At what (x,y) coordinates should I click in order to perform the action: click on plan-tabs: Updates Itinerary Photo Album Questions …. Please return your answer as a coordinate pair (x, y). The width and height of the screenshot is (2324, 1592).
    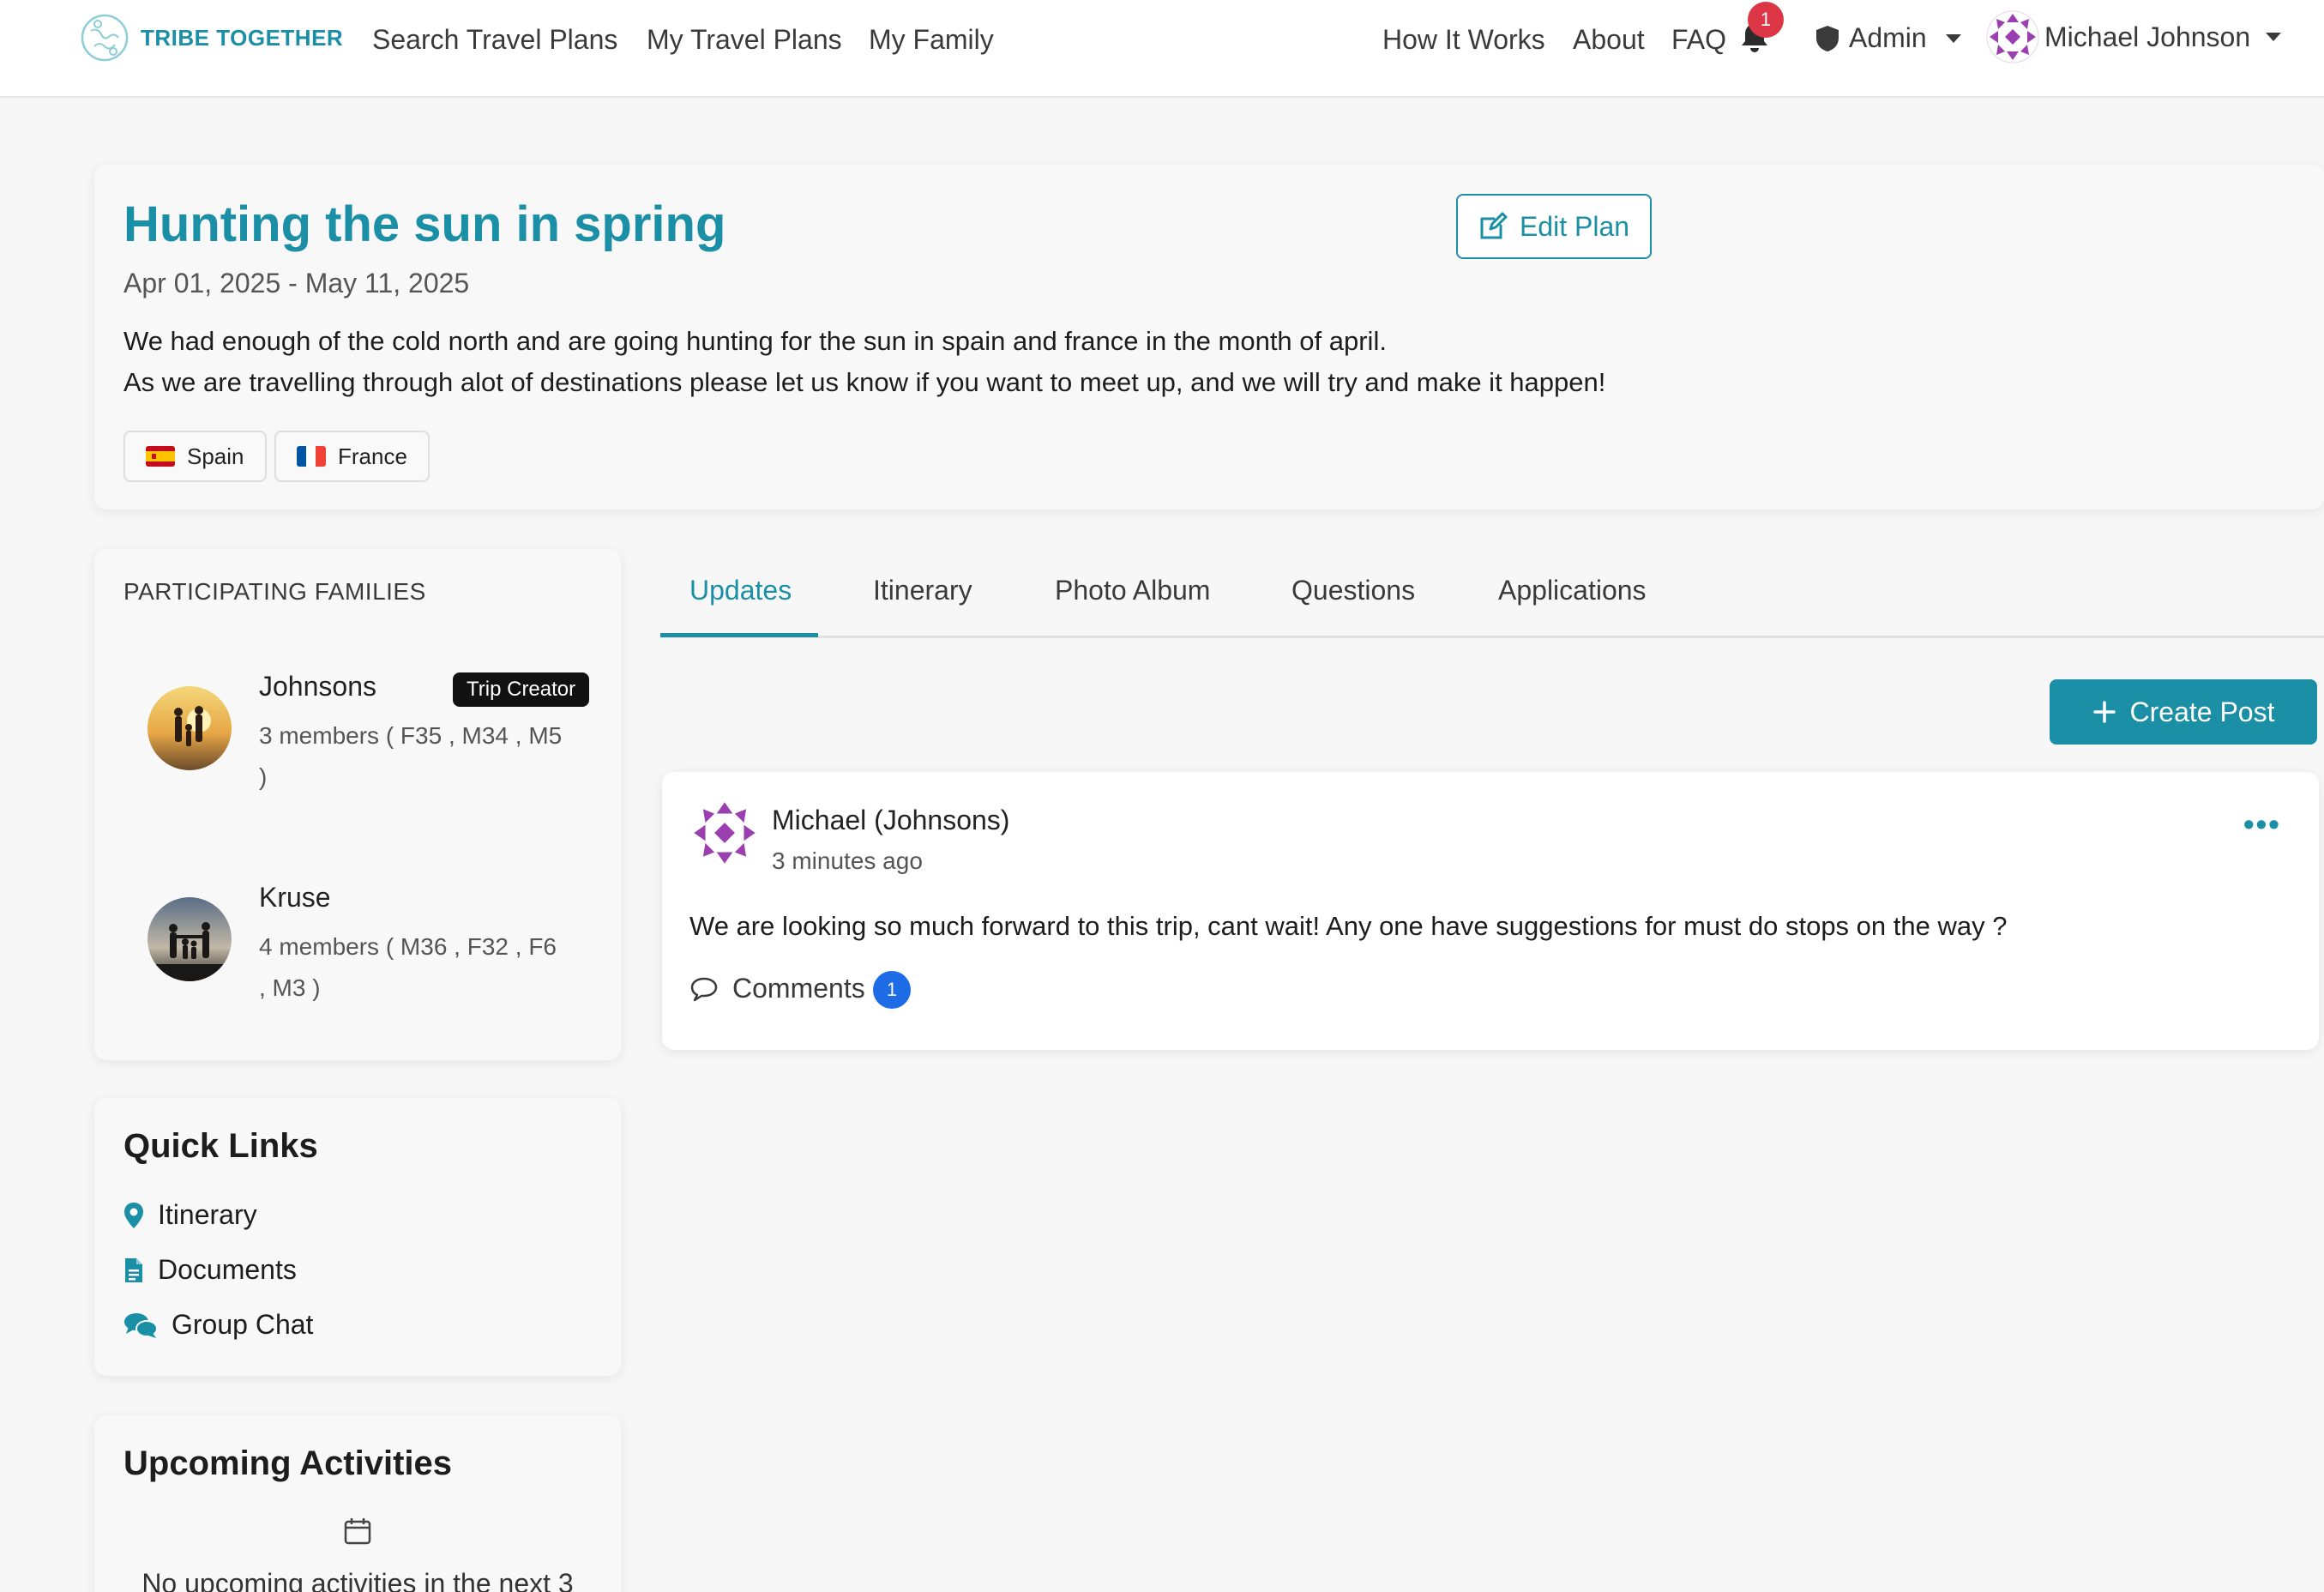
    Looking at the image, I should click on (1492, 593).